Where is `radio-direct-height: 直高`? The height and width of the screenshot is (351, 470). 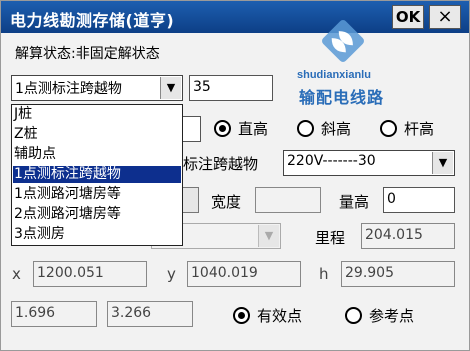 radio-direct-height: 直高 is located at coordinates (241, 128).